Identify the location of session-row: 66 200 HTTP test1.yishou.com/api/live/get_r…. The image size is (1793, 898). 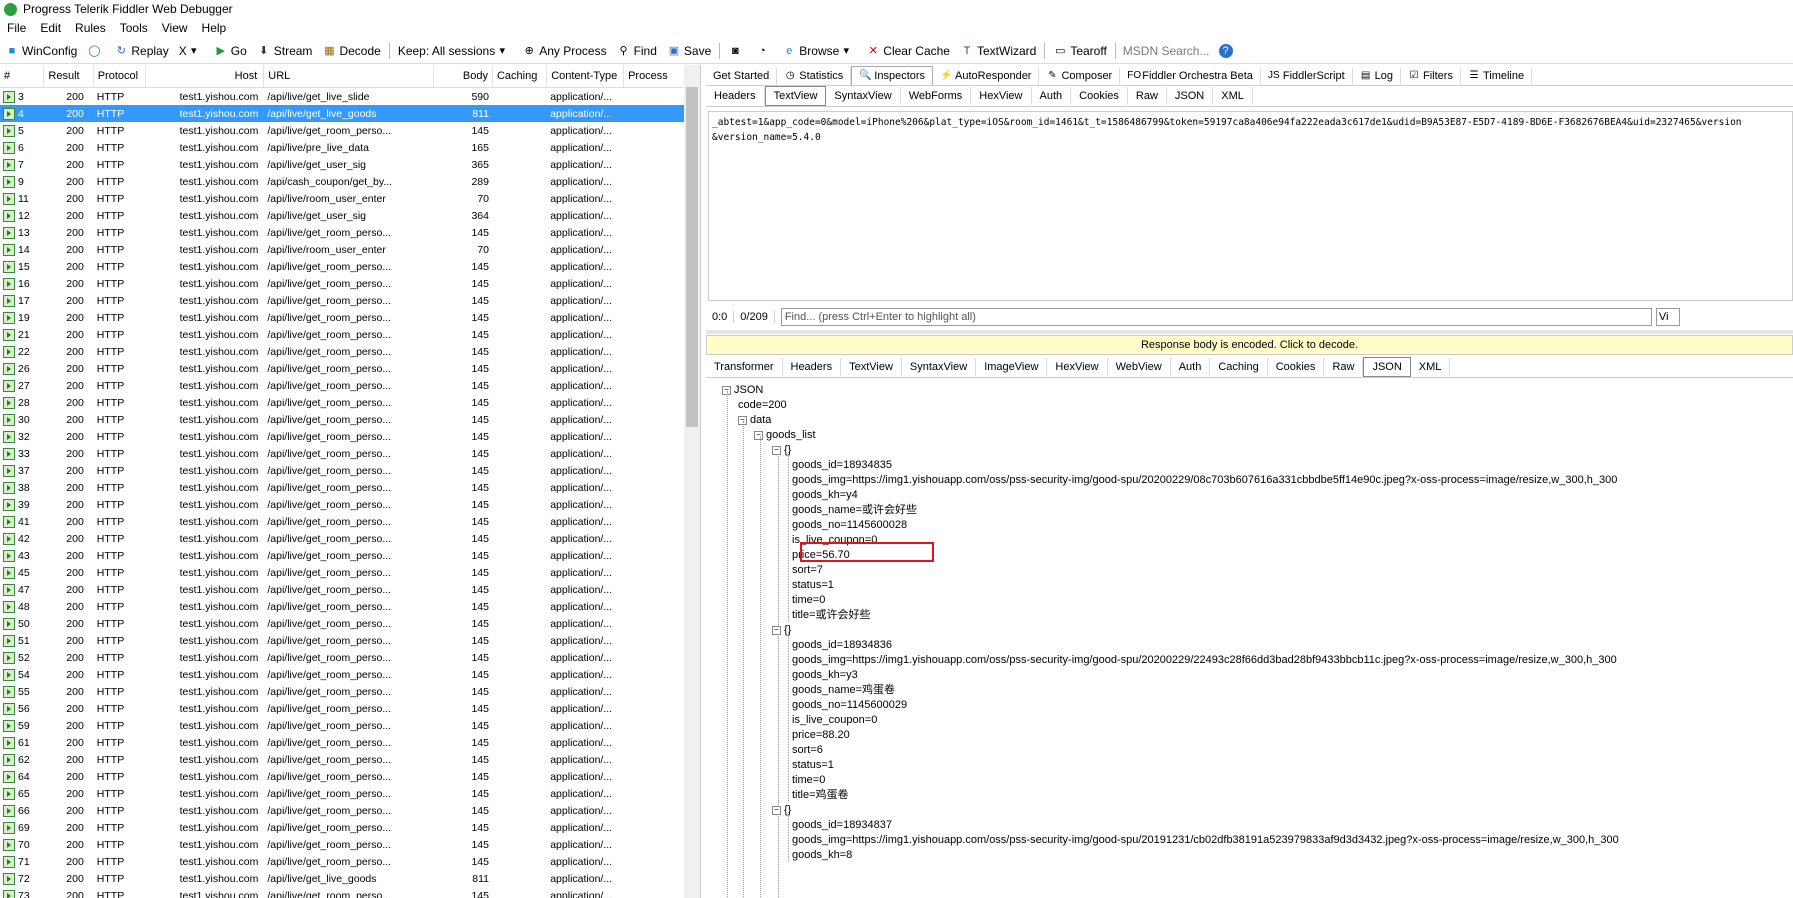
(350, 810).